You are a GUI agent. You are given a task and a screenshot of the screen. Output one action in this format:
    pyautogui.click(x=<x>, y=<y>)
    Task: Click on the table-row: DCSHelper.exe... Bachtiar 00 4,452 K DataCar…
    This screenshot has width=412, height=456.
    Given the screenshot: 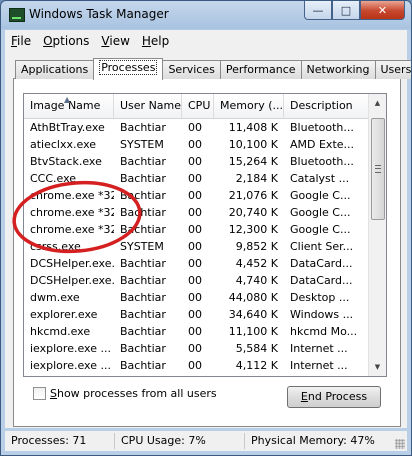 What is the action you would take?
    pyautogui.click(x=196, y=263)
    